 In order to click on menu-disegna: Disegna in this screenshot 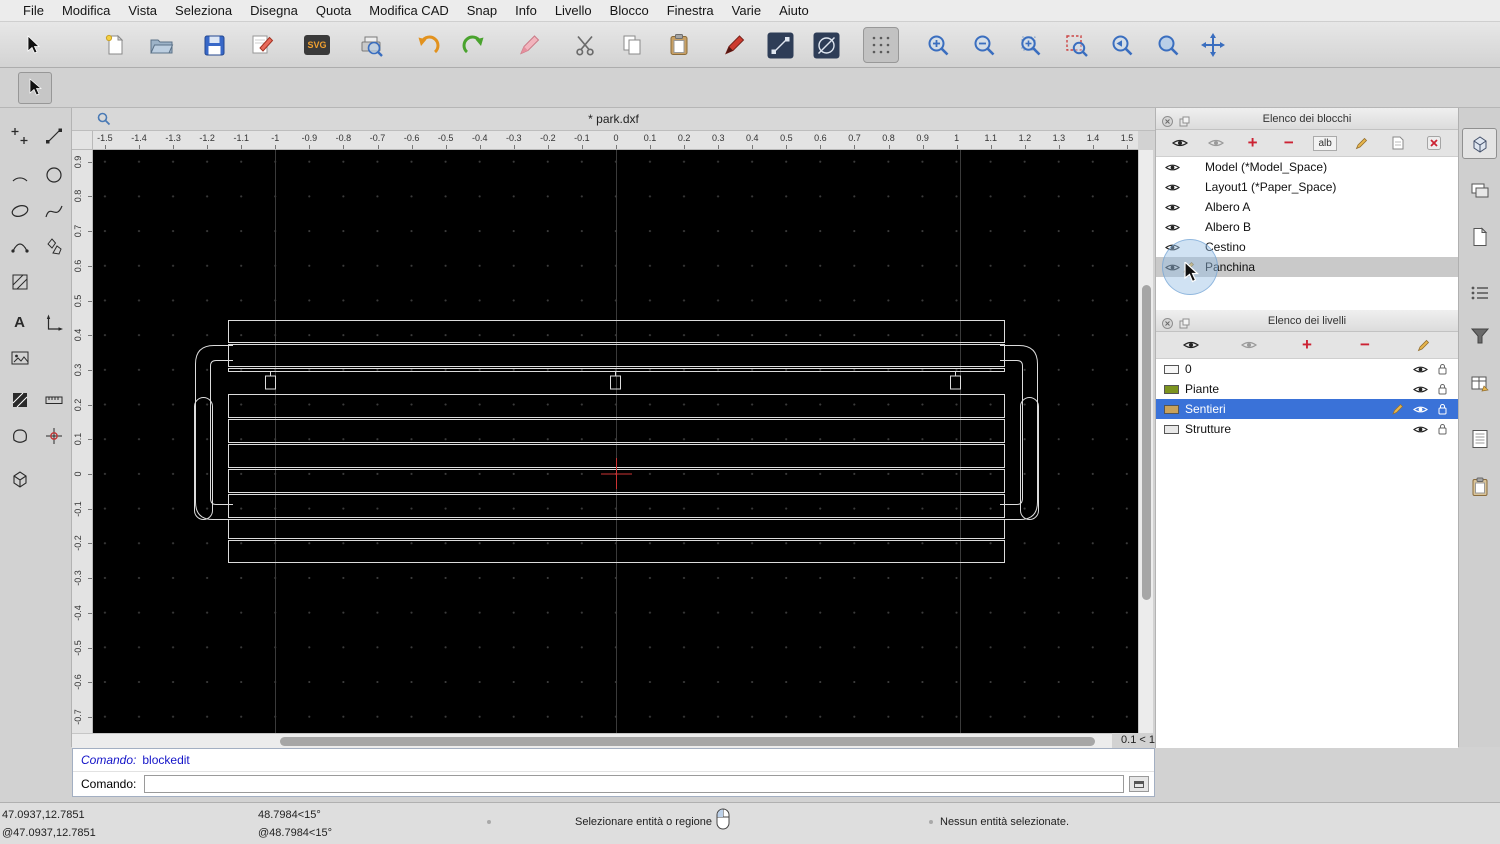, I will do `click(274, 10)`.